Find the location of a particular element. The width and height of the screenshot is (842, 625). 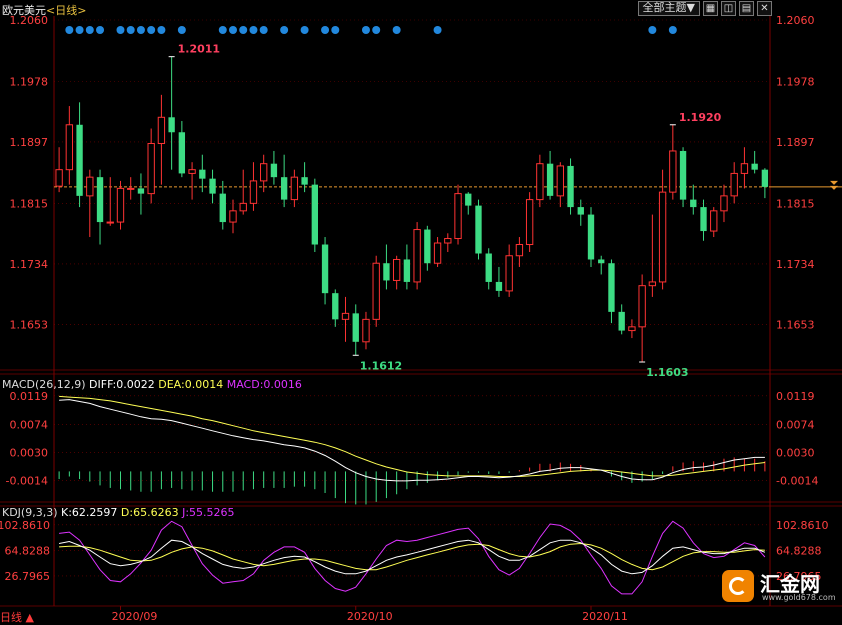

price-tick-right: 1.1897 is located at coordinates (795, 142).